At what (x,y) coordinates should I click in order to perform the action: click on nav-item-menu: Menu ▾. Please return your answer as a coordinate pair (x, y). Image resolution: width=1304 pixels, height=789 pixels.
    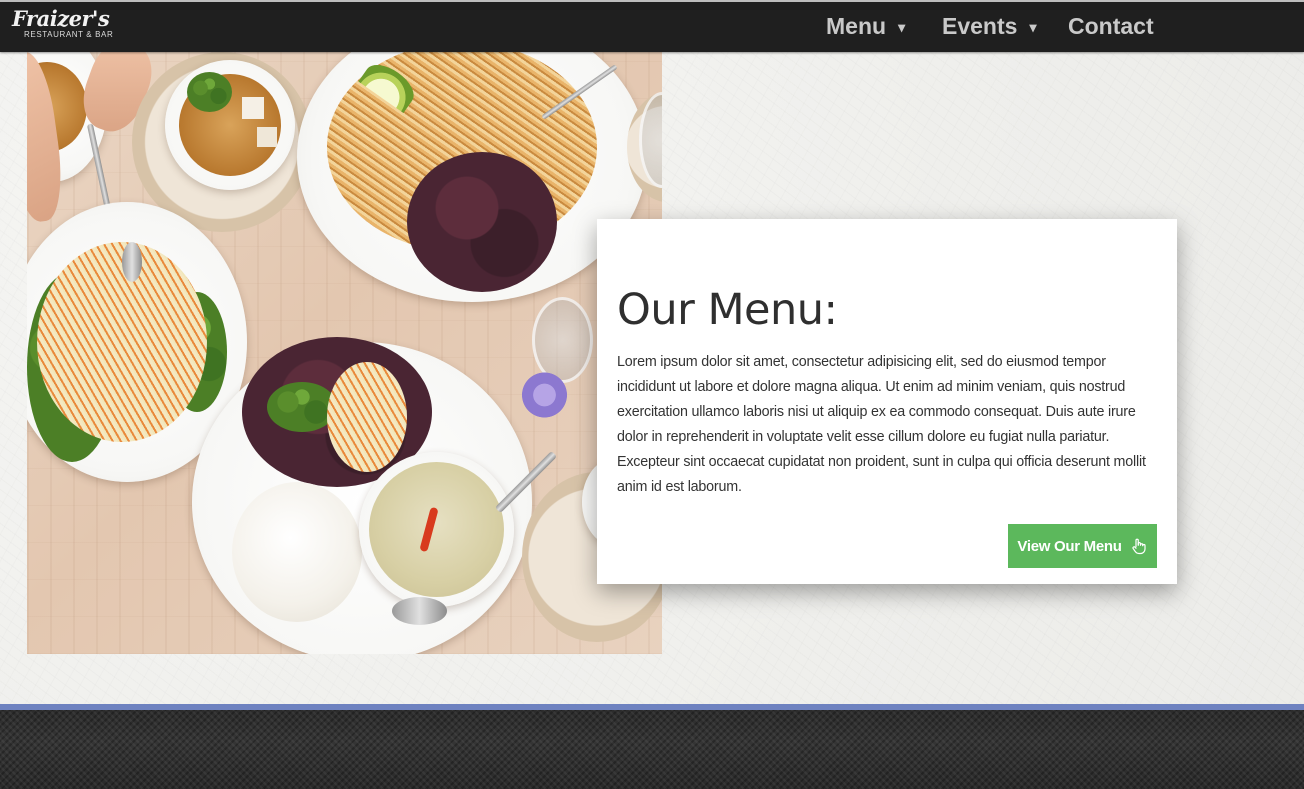
    Looking at the image, I should click on (865, 27).